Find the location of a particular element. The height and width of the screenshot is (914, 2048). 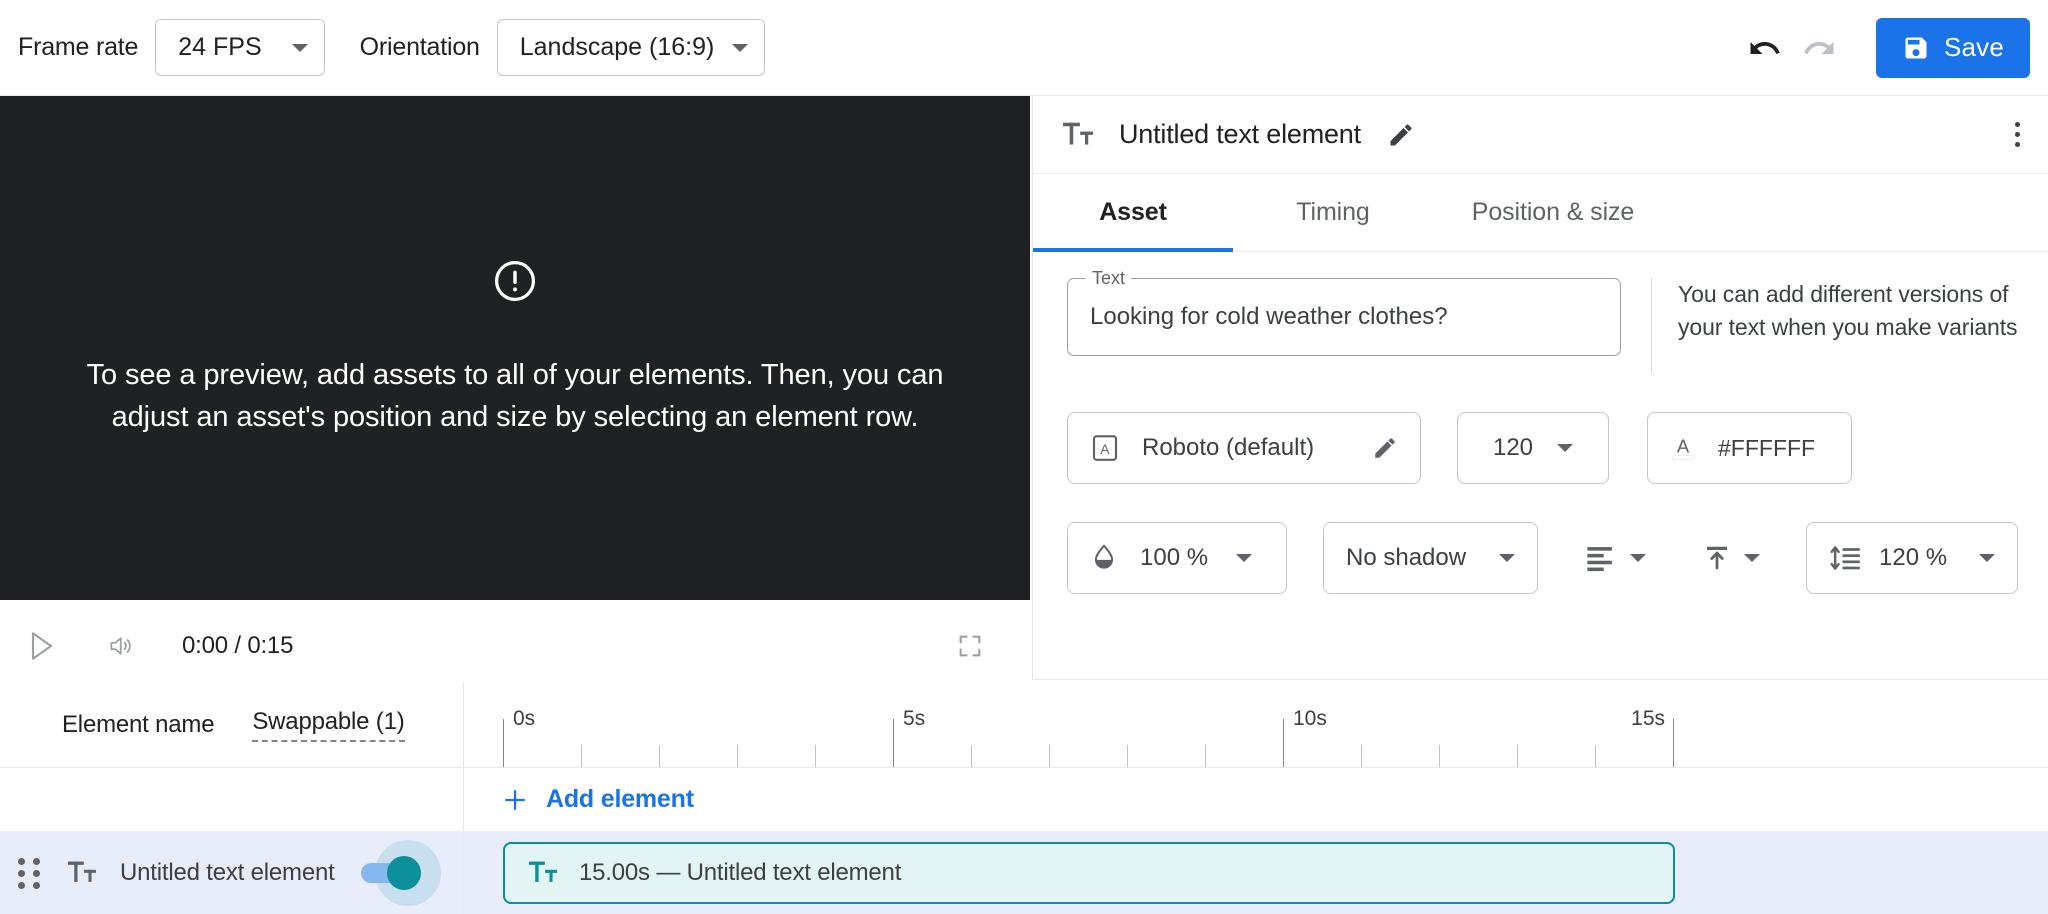

element-row-name: Untitled text element is located at coordinates (227, 872).